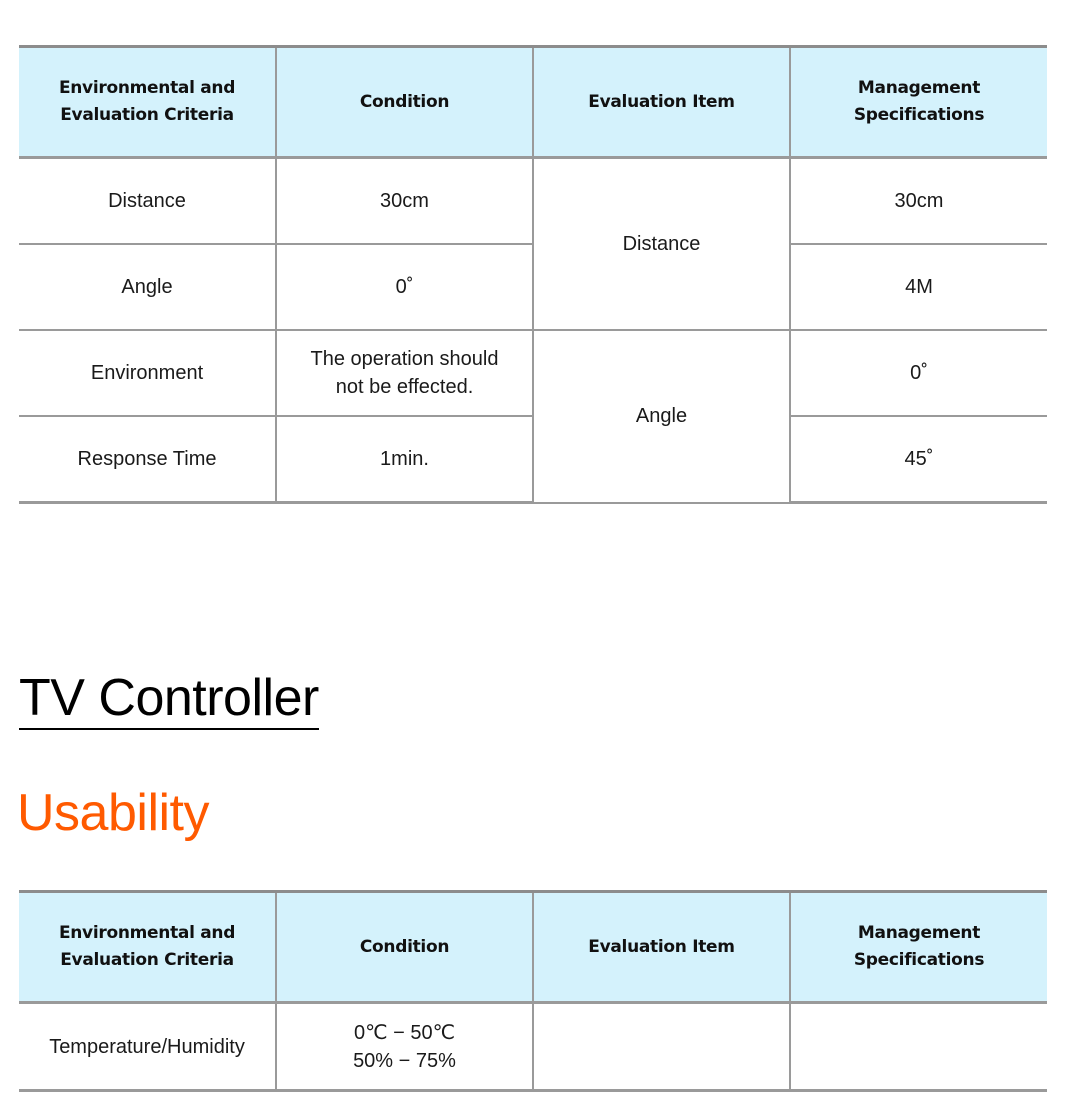 The height and width of the screenshot is (1104, 1080). Describe the element at coordinates (404, 1032) in the screenshot. I see `temperature-range: 0℃ − 50℃` at that location.